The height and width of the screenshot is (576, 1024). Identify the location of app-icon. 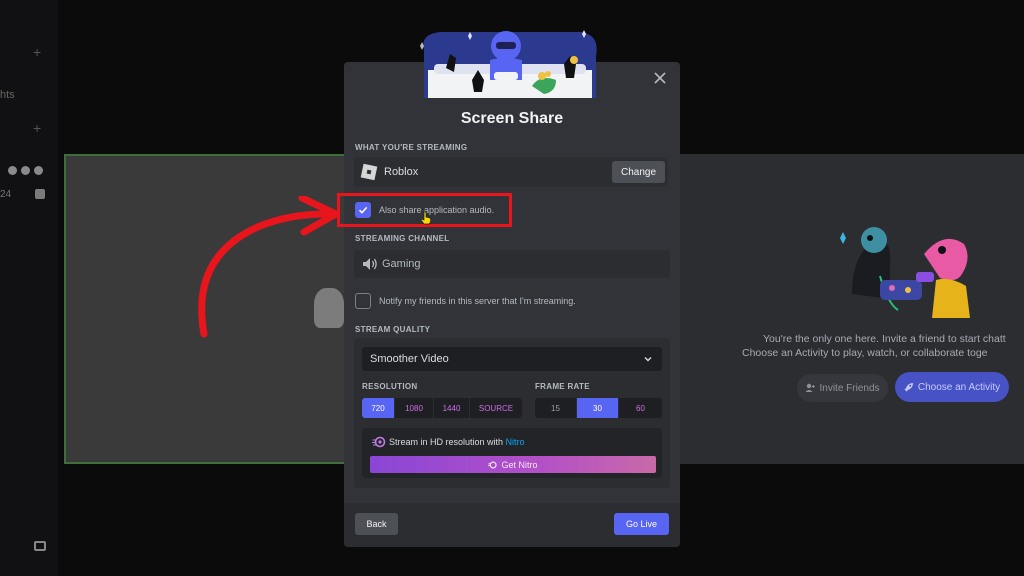
(40, 194).